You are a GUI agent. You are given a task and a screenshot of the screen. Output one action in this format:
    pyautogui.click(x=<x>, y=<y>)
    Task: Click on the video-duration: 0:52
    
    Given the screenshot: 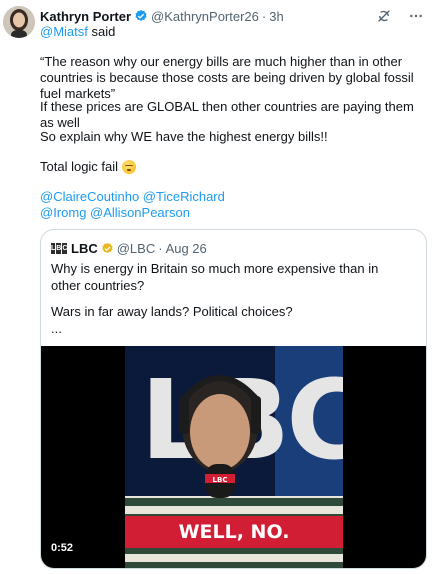 What is the action you would take?
    pyautogui.click(x=62, y=548)
    